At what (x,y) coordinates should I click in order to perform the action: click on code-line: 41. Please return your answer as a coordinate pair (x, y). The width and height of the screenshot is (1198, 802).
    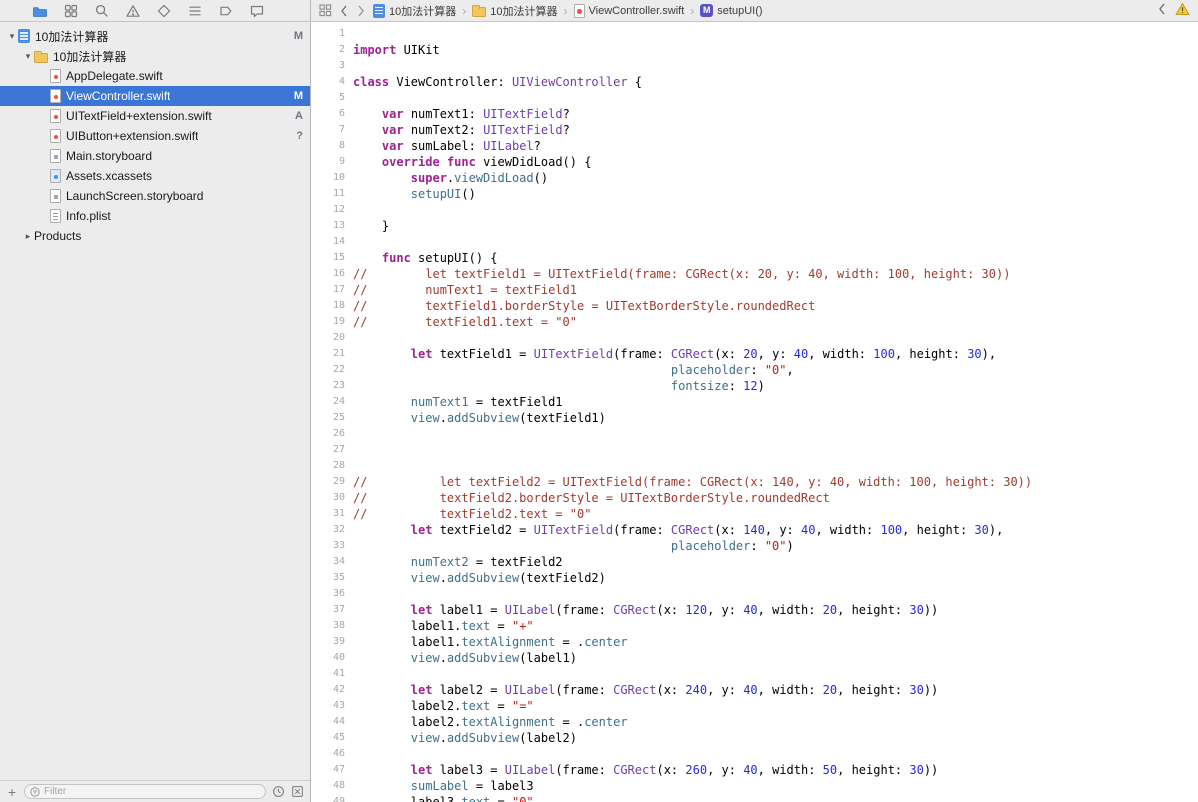
    Looking at the image, I should click on (754, 674).